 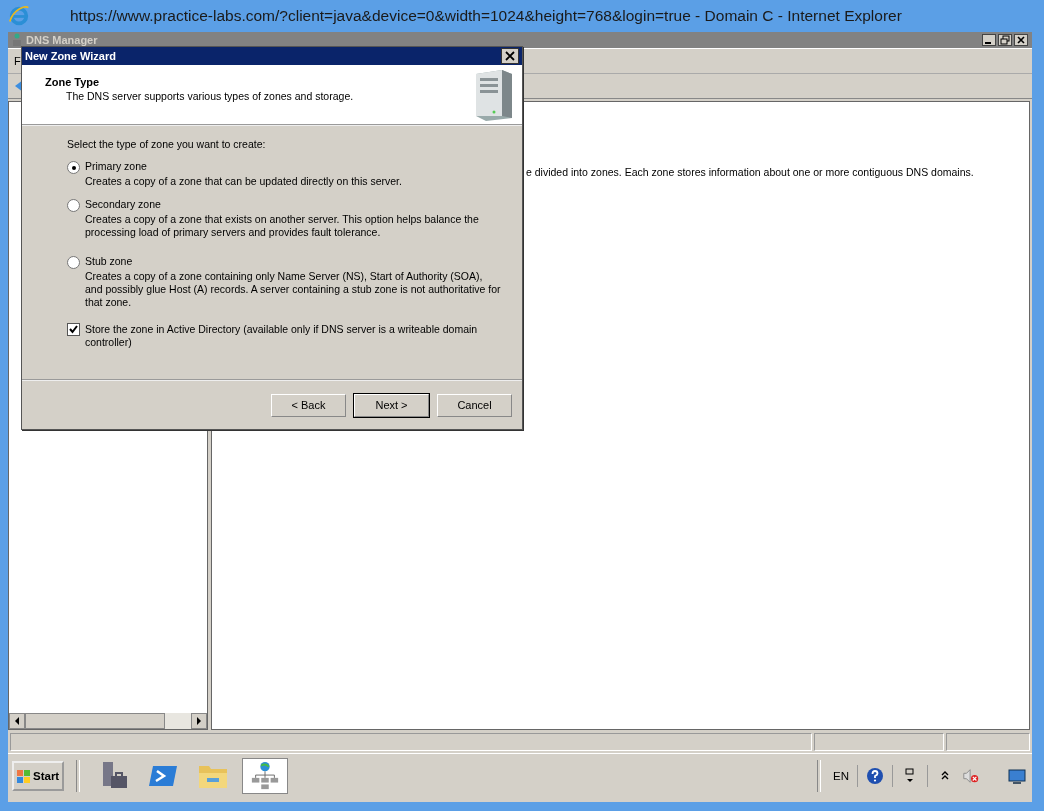 I want to click on dialog-title: New Zone Wizard, so click(x=70, y=56).